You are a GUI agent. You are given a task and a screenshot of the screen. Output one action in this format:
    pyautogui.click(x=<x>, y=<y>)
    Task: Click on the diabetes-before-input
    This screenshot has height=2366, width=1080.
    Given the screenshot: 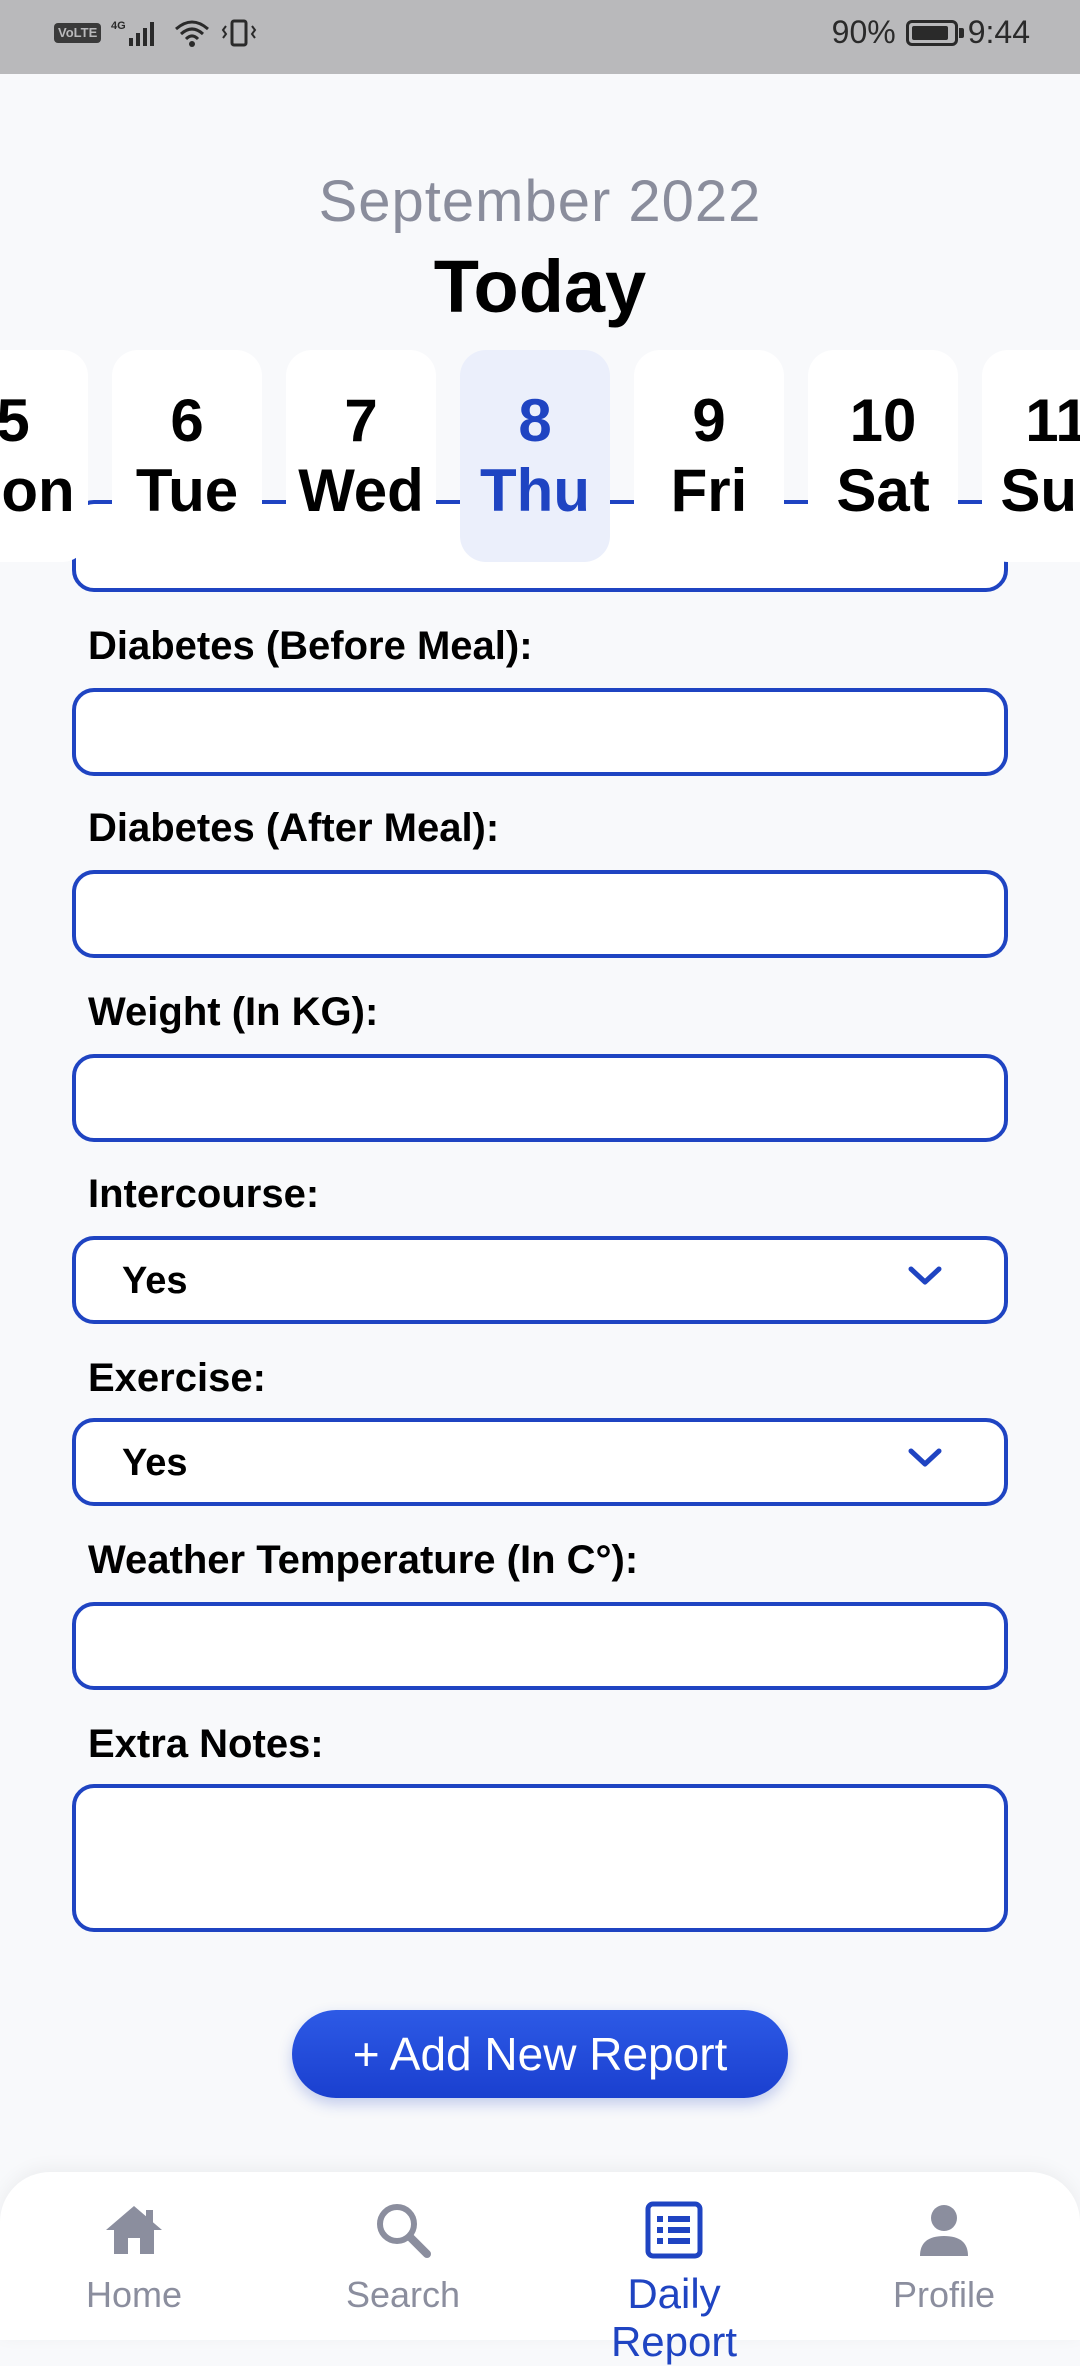 What is the action you would take?
    pyautogui.click(x=540, y=732)
    